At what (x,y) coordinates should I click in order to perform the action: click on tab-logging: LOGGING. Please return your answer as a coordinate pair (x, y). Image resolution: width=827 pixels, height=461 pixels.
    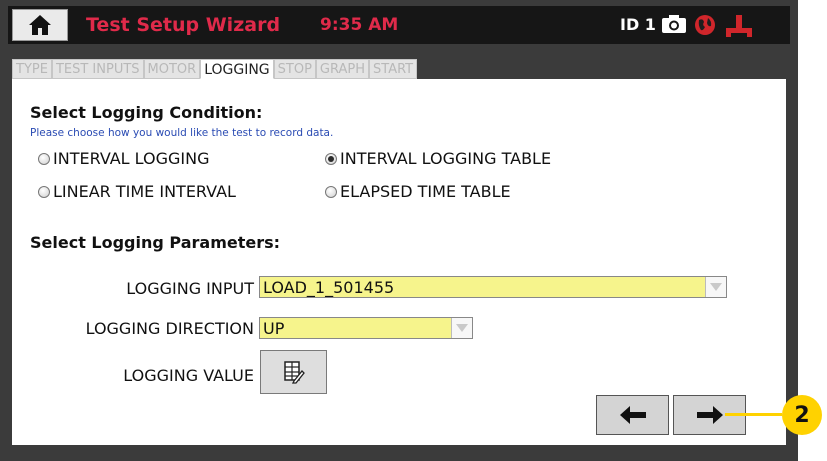
    Looking at the image, I should click on (237, 69).